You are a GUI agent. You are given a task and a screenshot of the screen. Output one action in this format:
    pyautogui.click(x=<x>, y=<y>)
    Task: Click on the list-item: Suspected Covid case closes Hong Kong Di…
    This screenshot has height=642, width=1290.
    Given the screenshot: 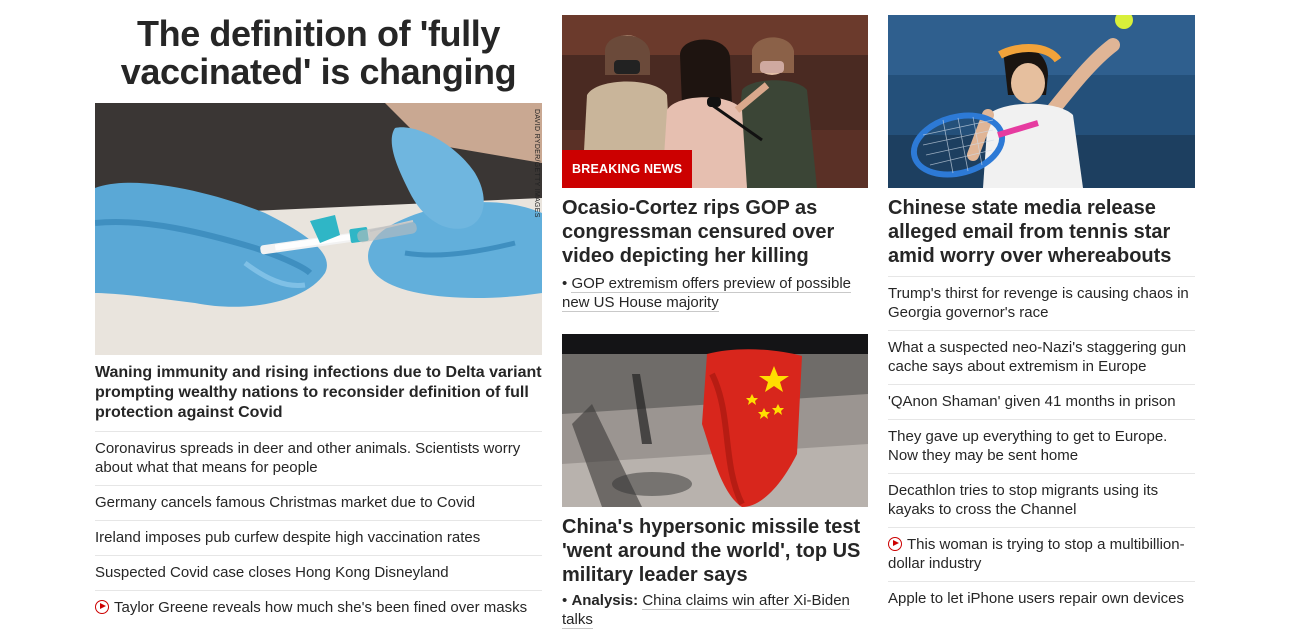 What is the action you would take?
    pyautogui.click(x=318, y=572)
    